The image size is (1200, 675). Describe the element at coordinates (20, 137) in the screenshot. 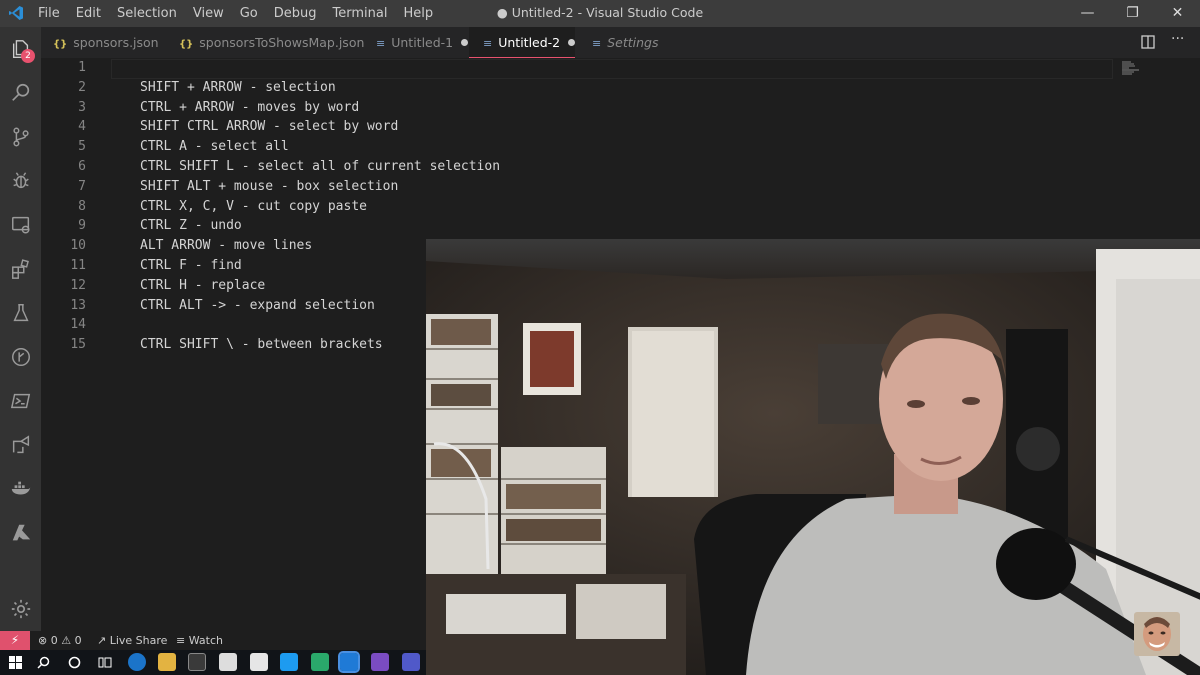

I see `source-control-icon` at that location.